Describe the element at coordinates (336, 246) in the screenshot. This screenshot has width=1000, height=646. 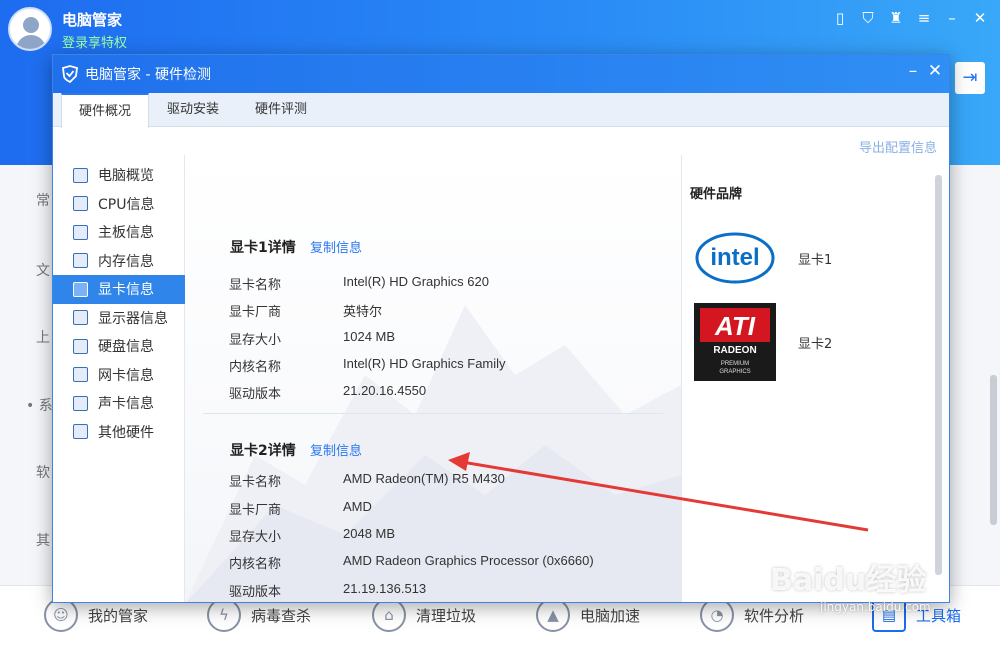
I see `gpu1-copy-link: 复制信息` at that location.